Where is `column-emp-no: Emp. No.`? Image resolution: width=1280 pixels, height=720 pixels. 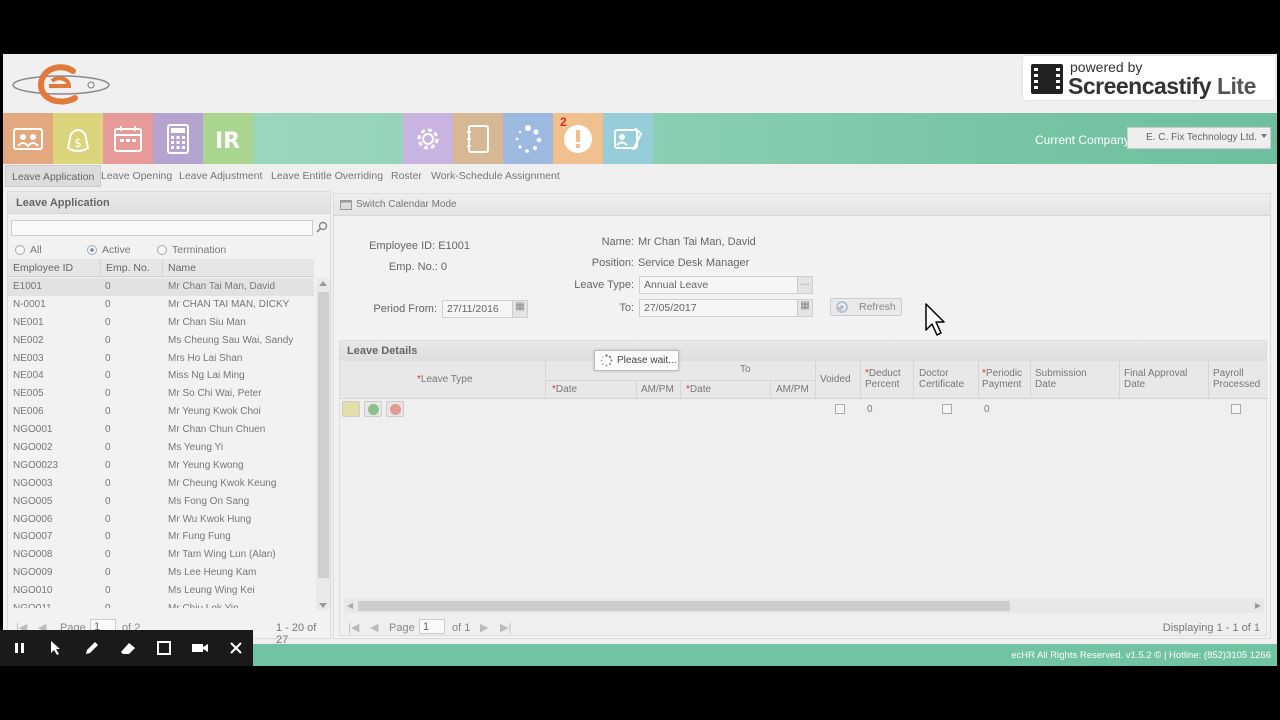 column-emp-no: Emp. No. is located at coordinates (125, 268).